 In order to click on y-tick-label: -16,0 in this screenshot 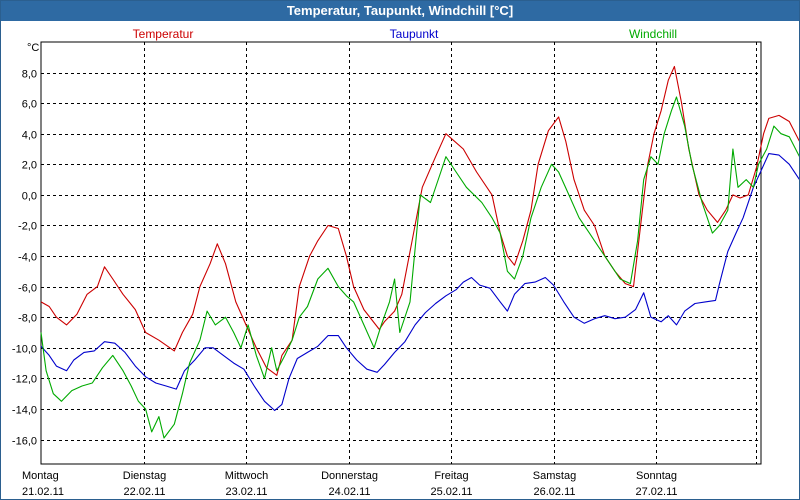, I will do `click(24, 442)`.